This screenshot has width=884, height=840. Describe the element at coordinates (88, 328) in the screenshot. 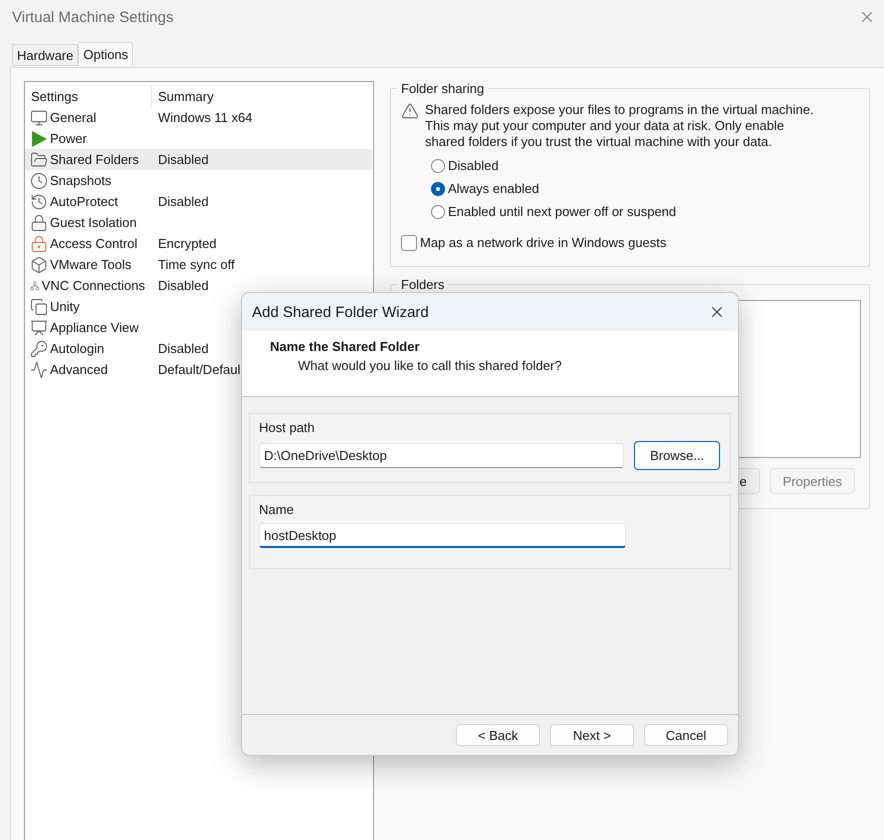

I see `settings-item: Appliance View` at that location.